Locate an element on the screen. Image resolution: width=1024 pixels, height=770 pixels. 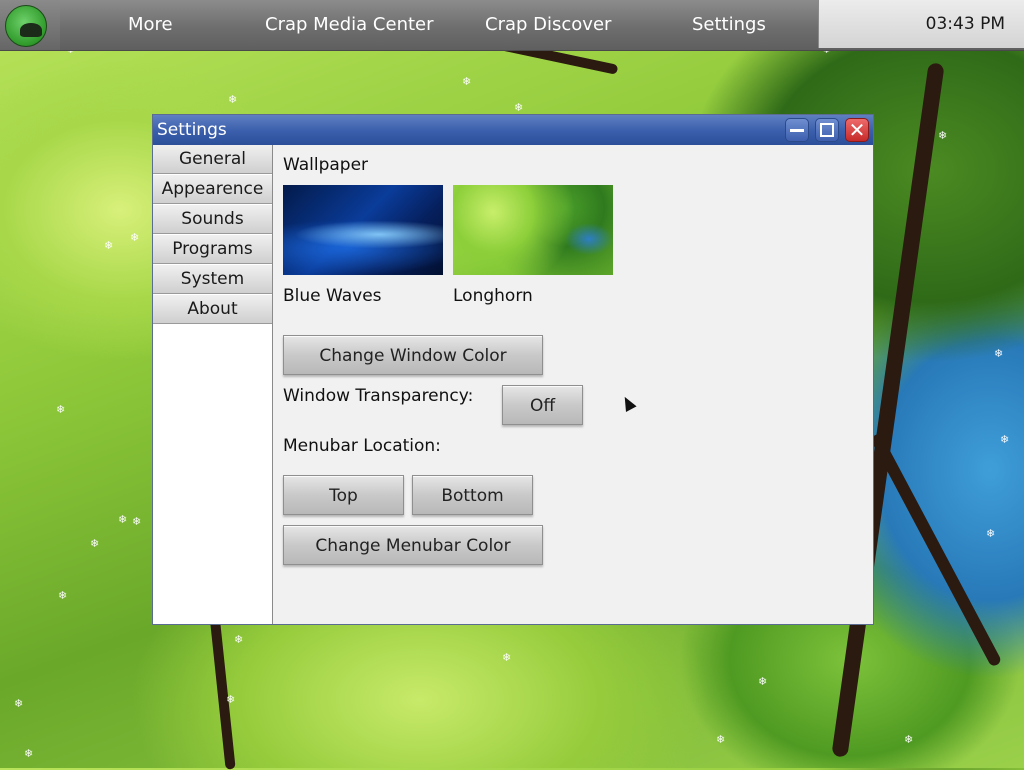
clock: 03:43 PM is located at coordinates (965, 24).